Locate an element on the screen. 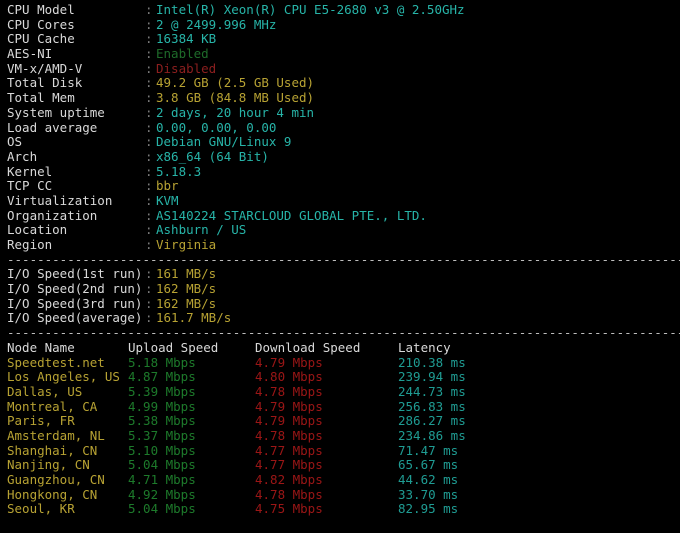  io-speed-row: I/O Speed(3rd run):162 MB/s is located at coordinates (343, 303).